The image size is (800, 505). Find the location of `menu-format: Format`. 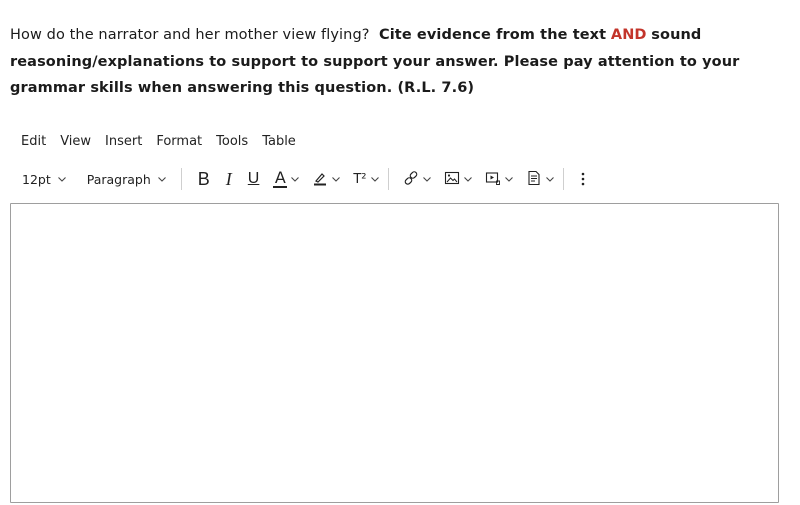

menu-format: Format is located at coordinates (179, 141).